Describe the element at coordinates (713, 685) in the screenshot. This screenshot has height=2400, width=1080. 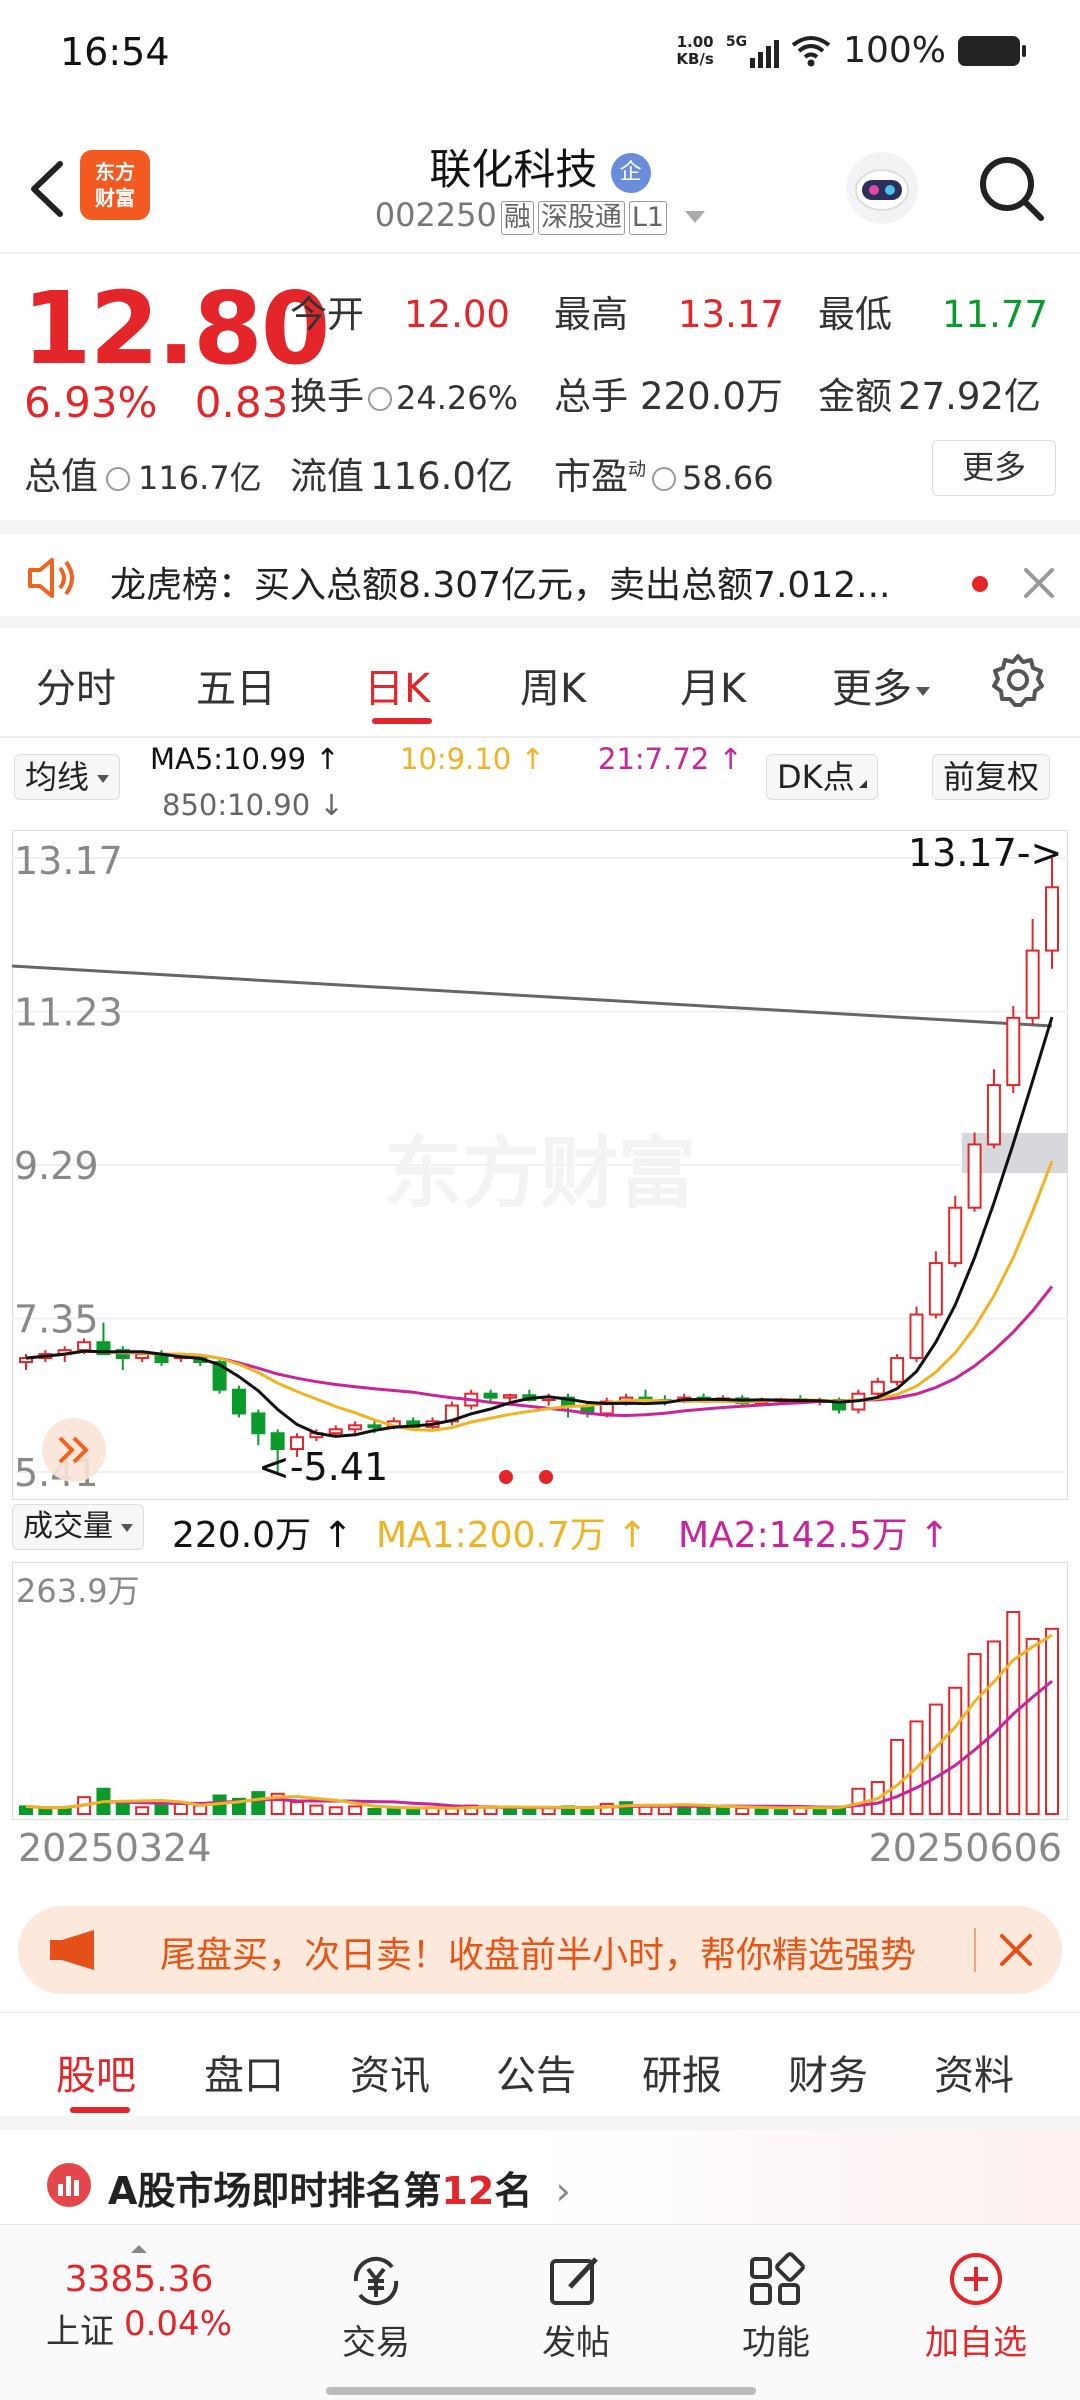
I see `tab-monthly-k: 月K` at that location.